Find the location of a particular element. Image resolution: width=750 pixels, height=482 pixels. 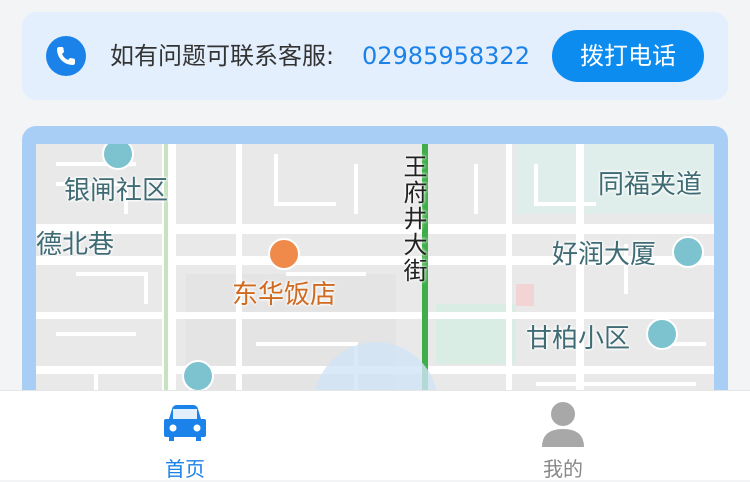

office-building-icon is located at coordinates (688, 252).